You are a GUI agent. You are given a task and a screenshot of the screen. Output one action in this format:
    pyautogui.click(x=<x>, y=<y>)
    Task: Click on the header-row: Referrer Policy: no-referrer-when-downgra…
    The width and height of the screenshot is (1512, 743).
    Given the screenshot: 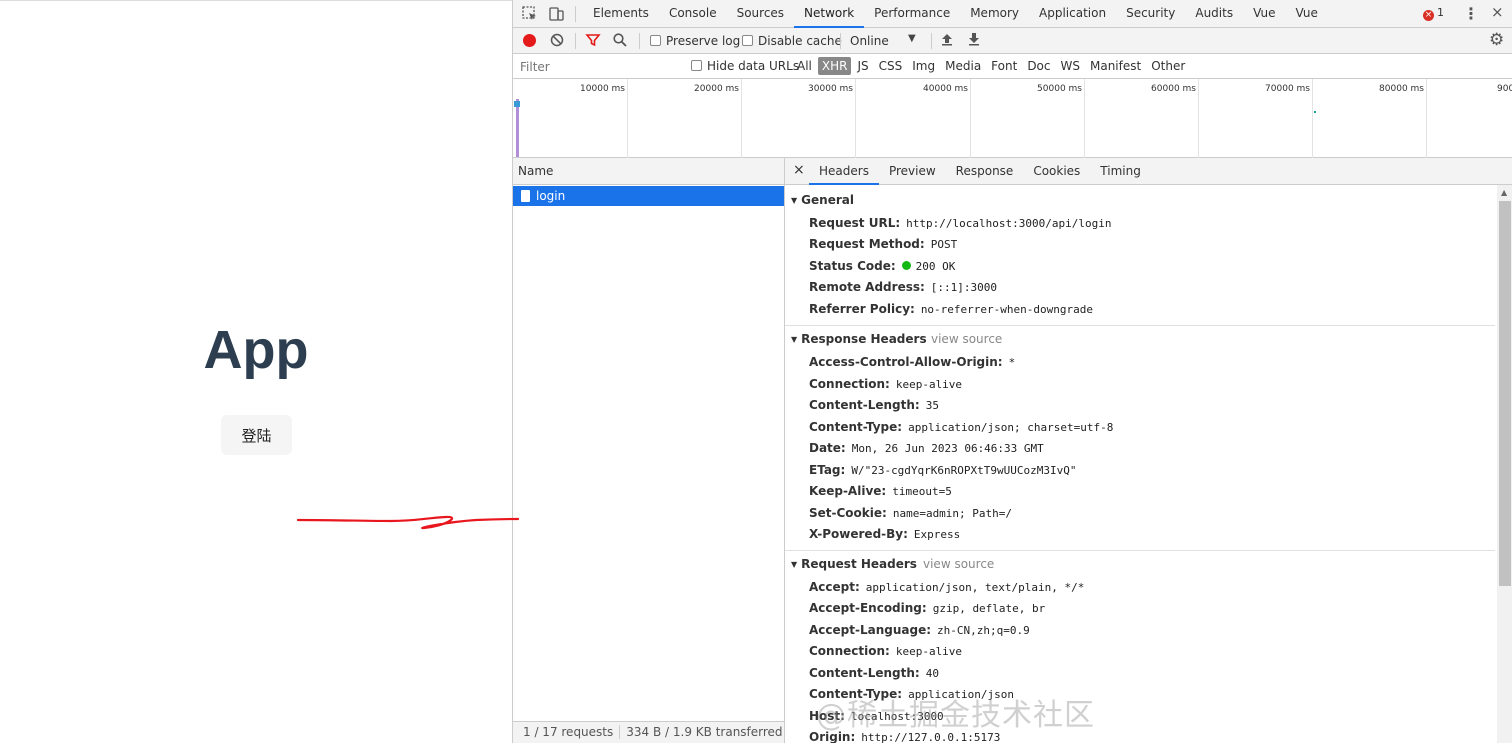 What is the action you would take?
    pyautogui.click(x=951, y=309)
    